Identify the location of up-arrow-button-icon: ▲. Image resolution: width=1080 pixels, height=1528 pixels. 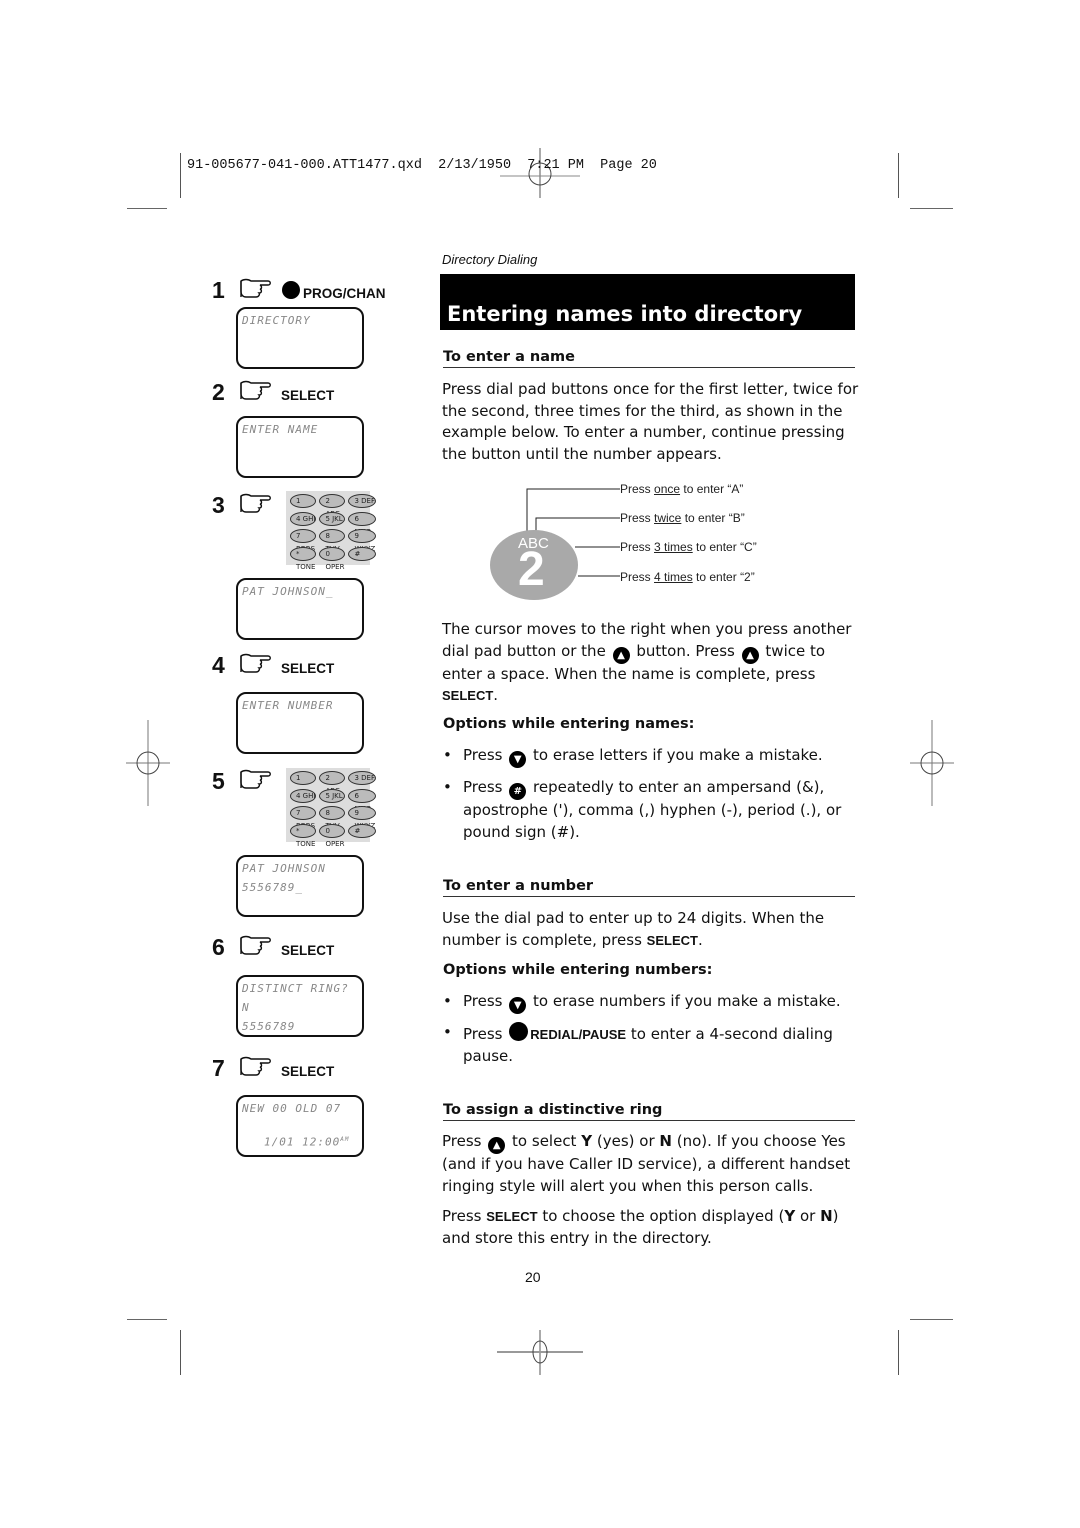
(621, 655).